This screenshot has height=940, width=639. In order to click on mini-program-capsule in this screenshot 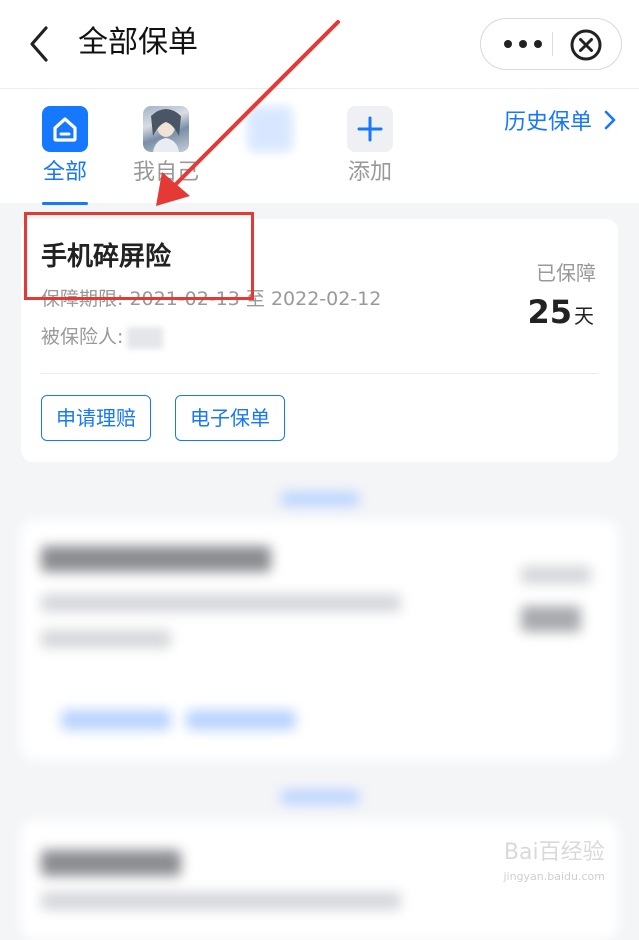, I will do `click(551, 44)`.